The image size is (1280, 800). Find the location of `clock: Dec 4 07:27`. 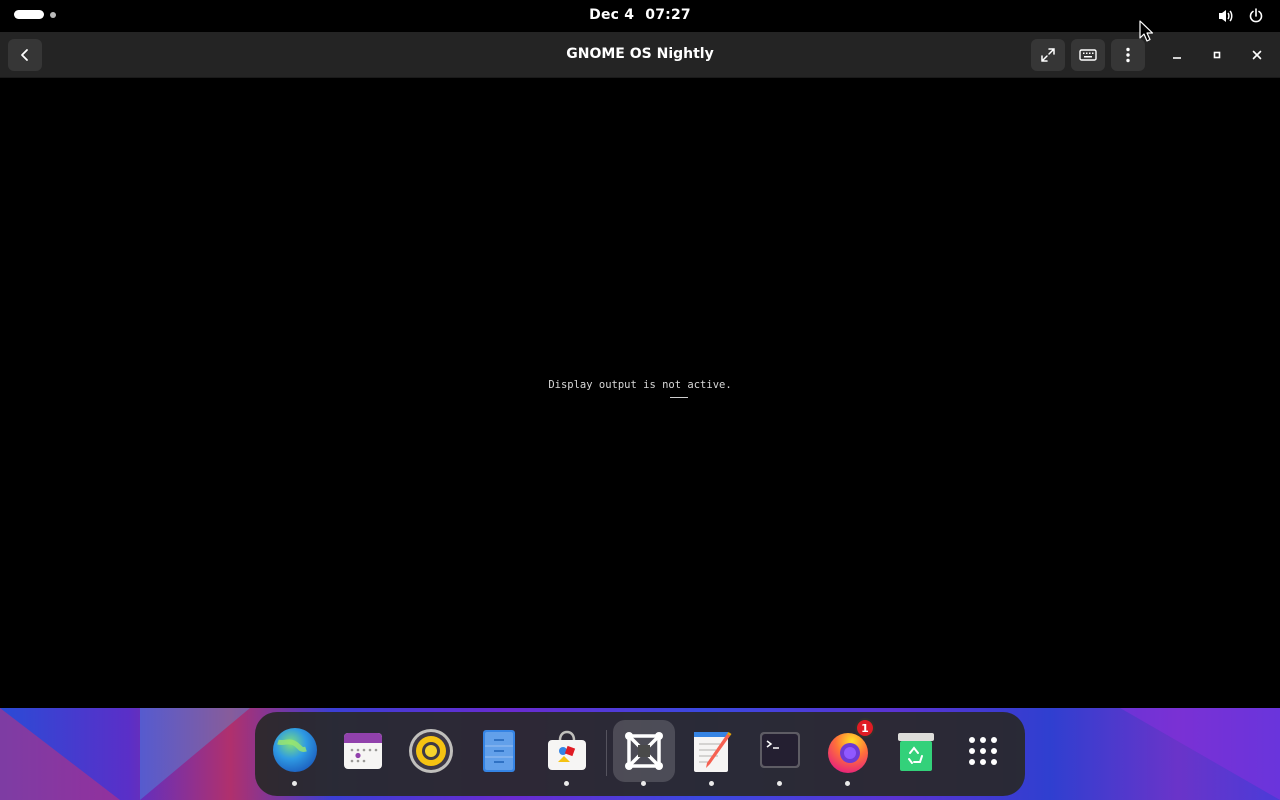

clock: Dec 4 07:27 is located at coordinates (640, 15).